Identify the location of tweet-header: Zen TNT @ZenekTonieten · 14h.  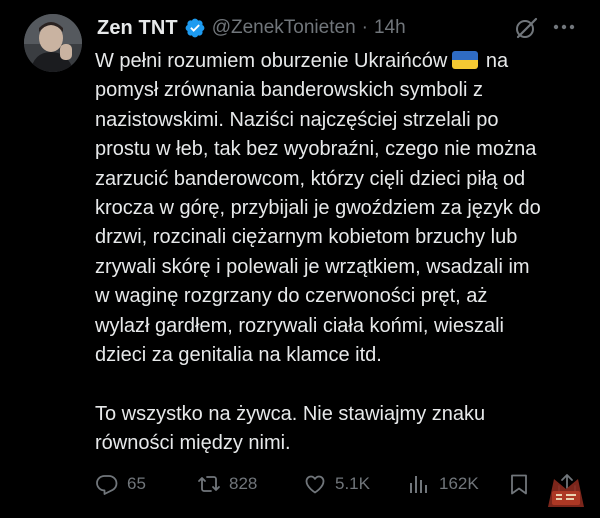
(251, 28).